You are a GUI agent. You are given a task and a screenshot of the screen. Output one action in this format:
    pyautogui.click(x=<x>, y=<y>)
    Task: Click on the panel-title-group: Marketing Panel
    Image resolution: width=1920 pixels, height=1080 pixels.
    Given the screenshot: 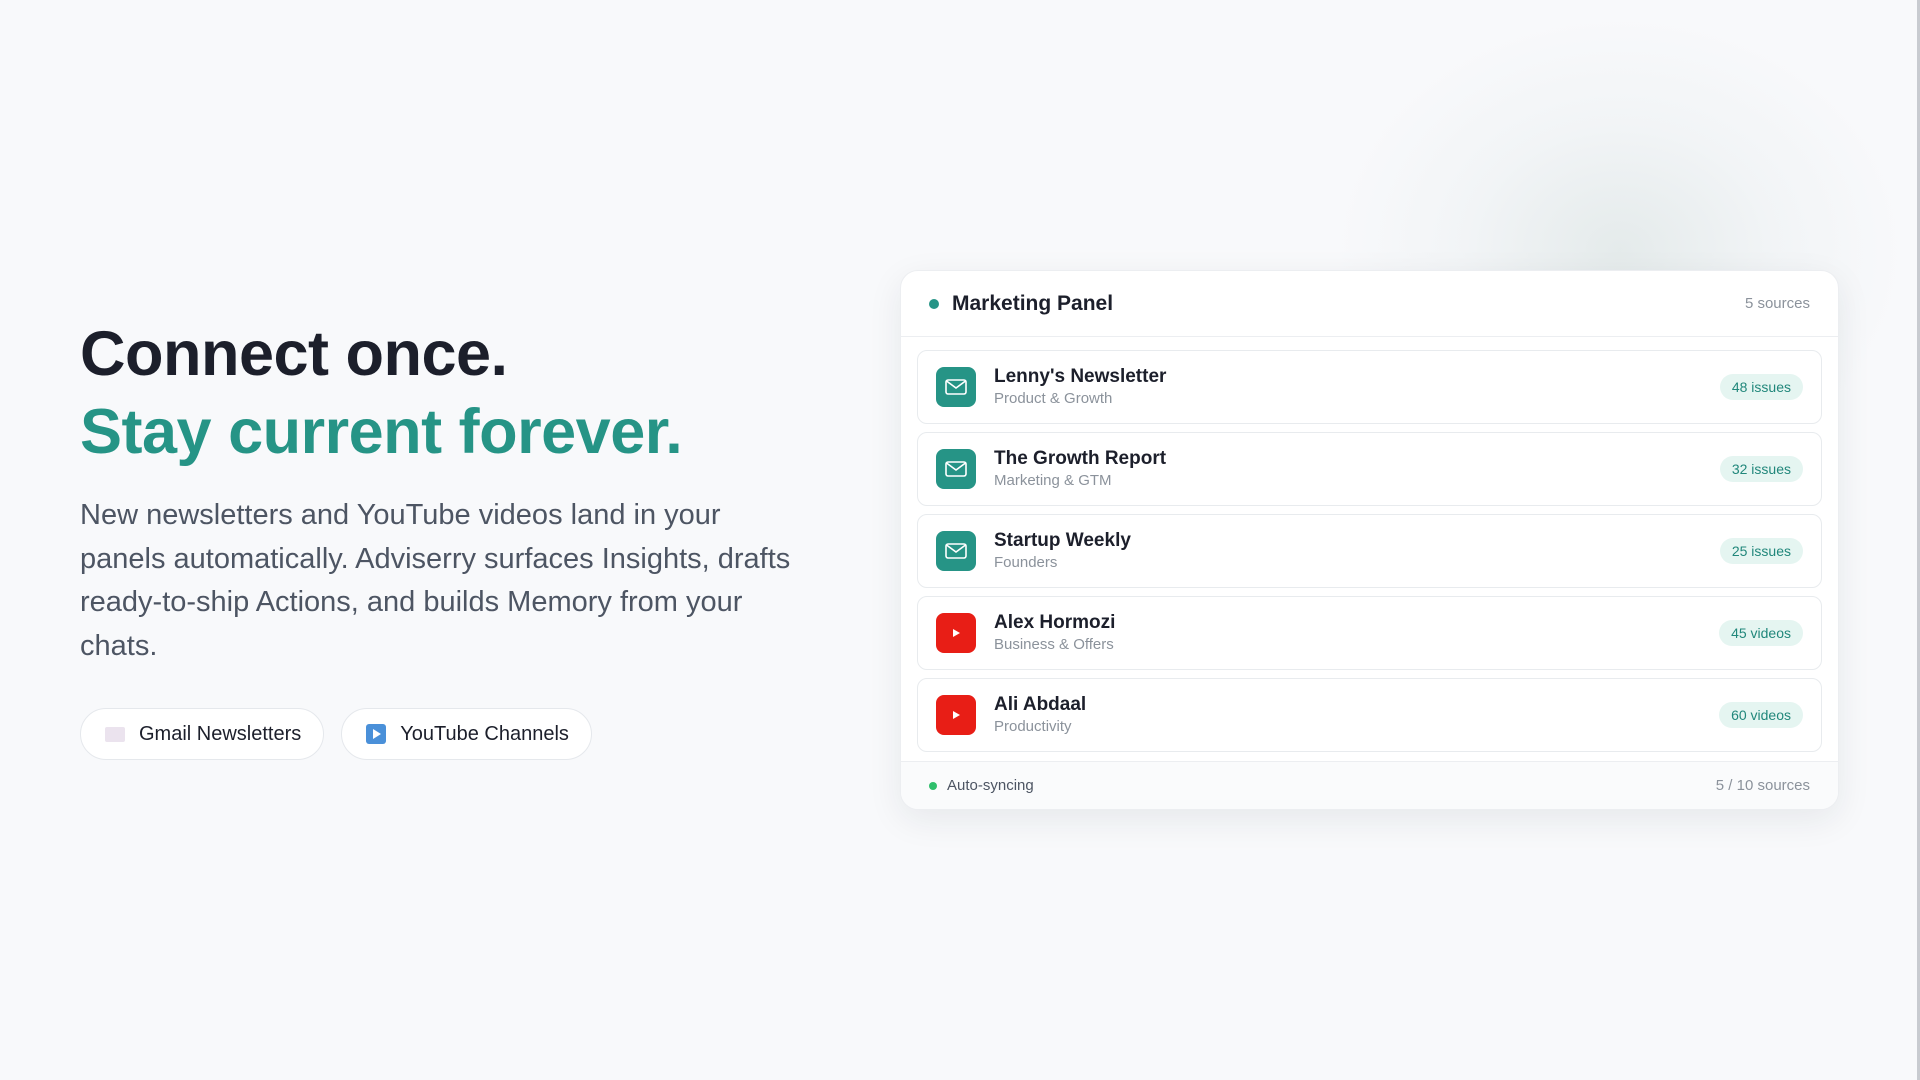 What is the action you would take?
    pyautogui.click(x=1021, y=304)
    